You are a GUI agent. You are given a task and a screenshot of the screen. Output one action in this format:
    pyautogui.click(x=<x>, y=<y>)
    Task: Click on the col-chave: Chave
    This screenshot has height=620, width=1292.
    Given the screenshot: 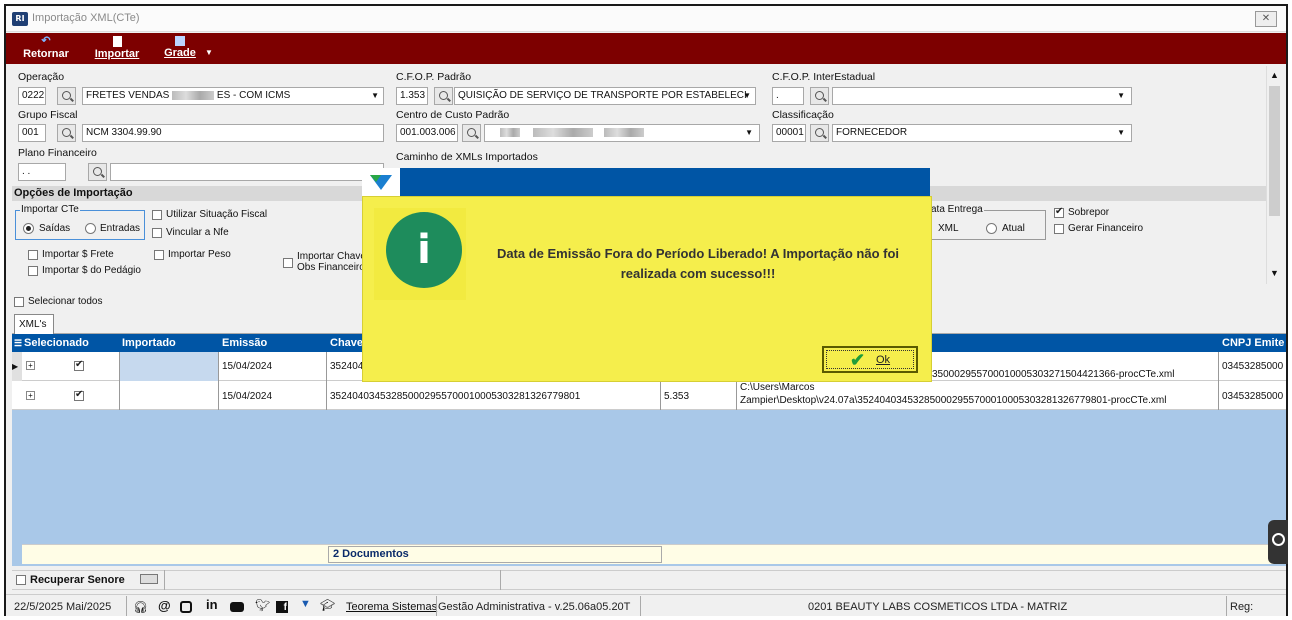 What is the action you would take?
    pyautogui.click(x=346, y=343)
    